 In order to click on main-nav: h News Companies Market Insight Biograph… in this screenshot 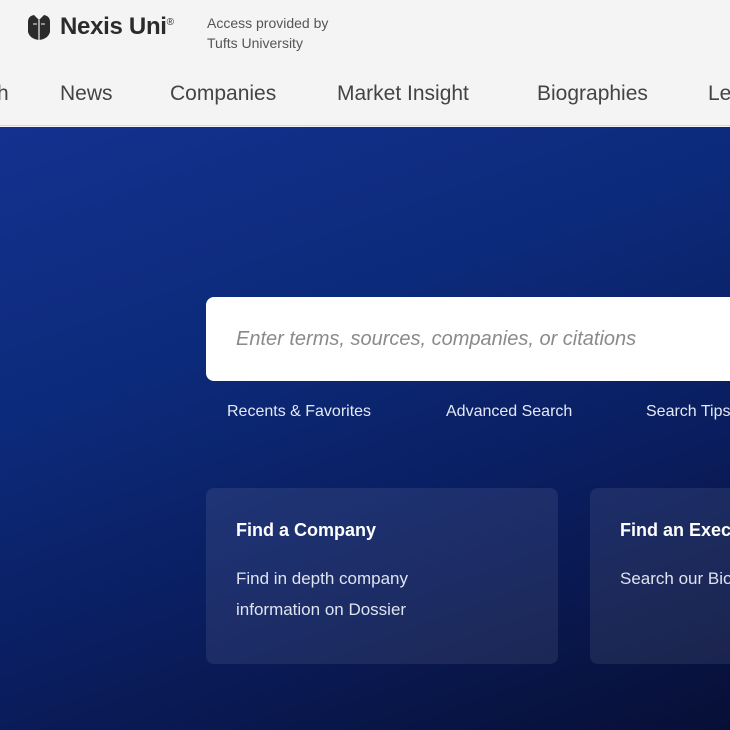, I will do `click(365, 97)`.